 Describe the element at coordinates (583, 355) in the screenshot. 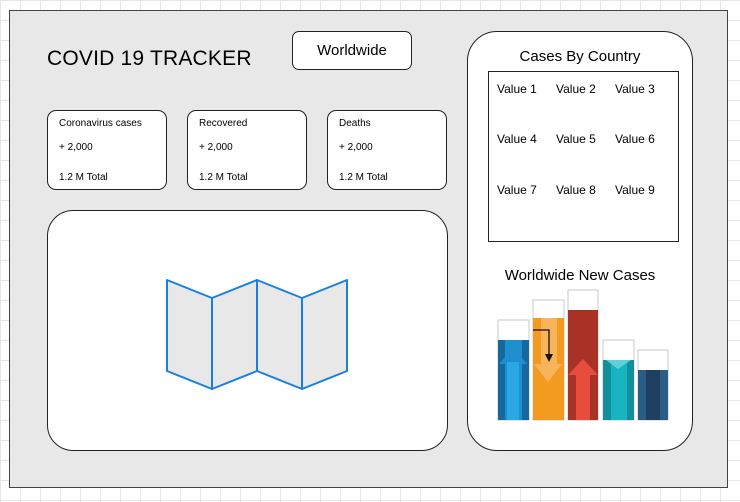

I see `bar-chart-arrows-icon` at that location.